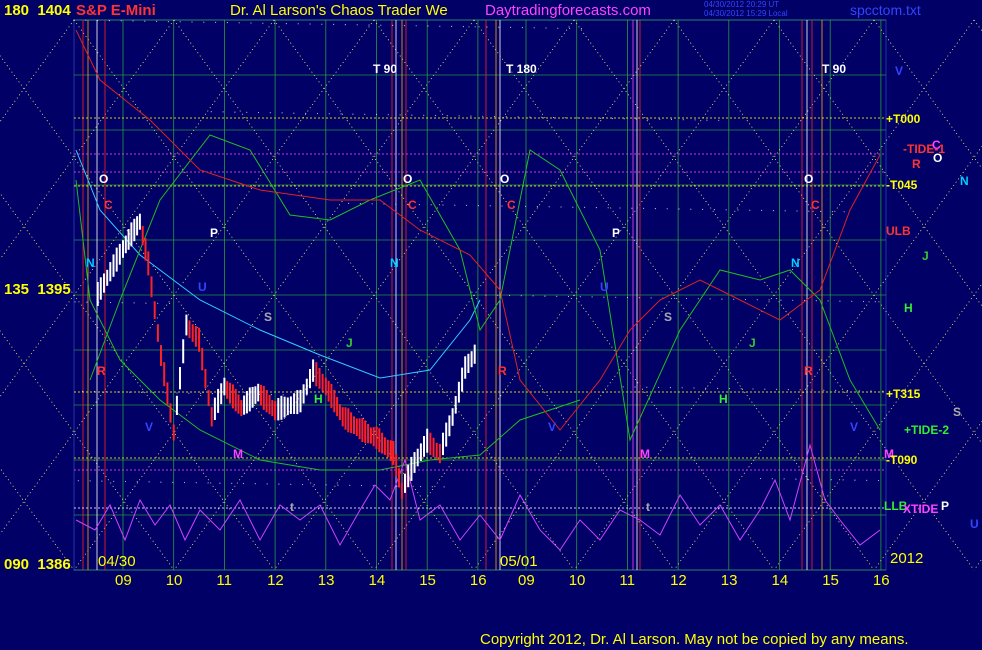 This screenshot has width=982, height=650. I want to click on planet-marker-h: H, so click(318, 399).